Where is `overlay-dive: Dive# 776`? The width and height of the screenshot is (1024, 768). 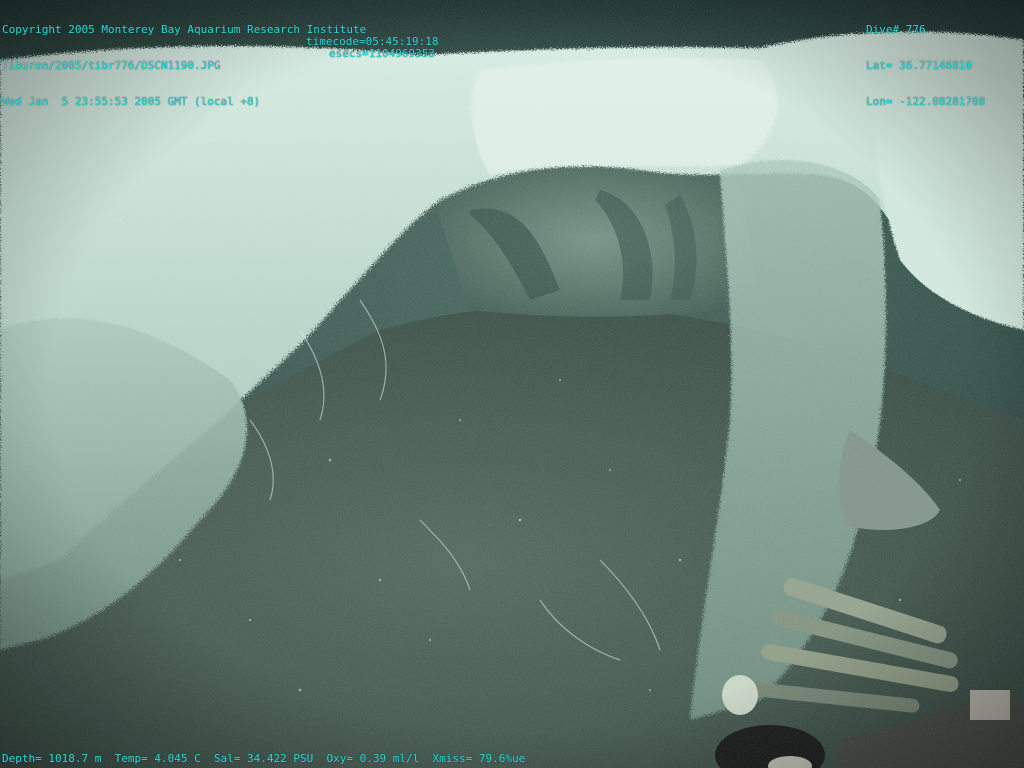
overlay-dive: Dive# 776 is located at coordinates (896, 29).